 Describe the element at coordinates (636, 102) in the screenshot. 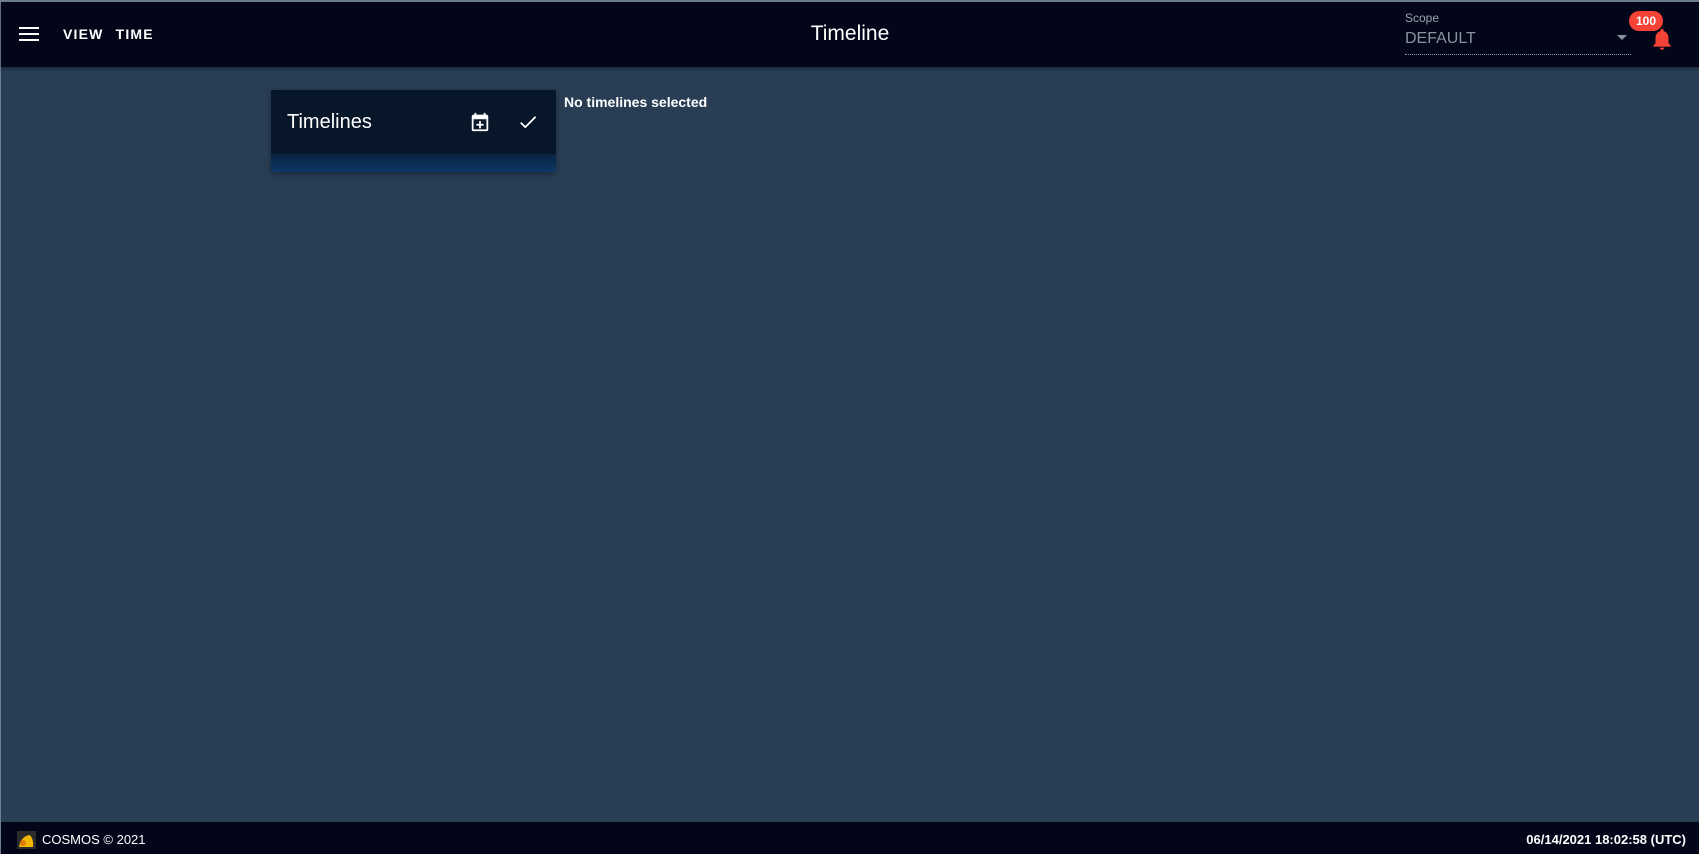

I see `empty-state-message: No timelines selected` at that location.